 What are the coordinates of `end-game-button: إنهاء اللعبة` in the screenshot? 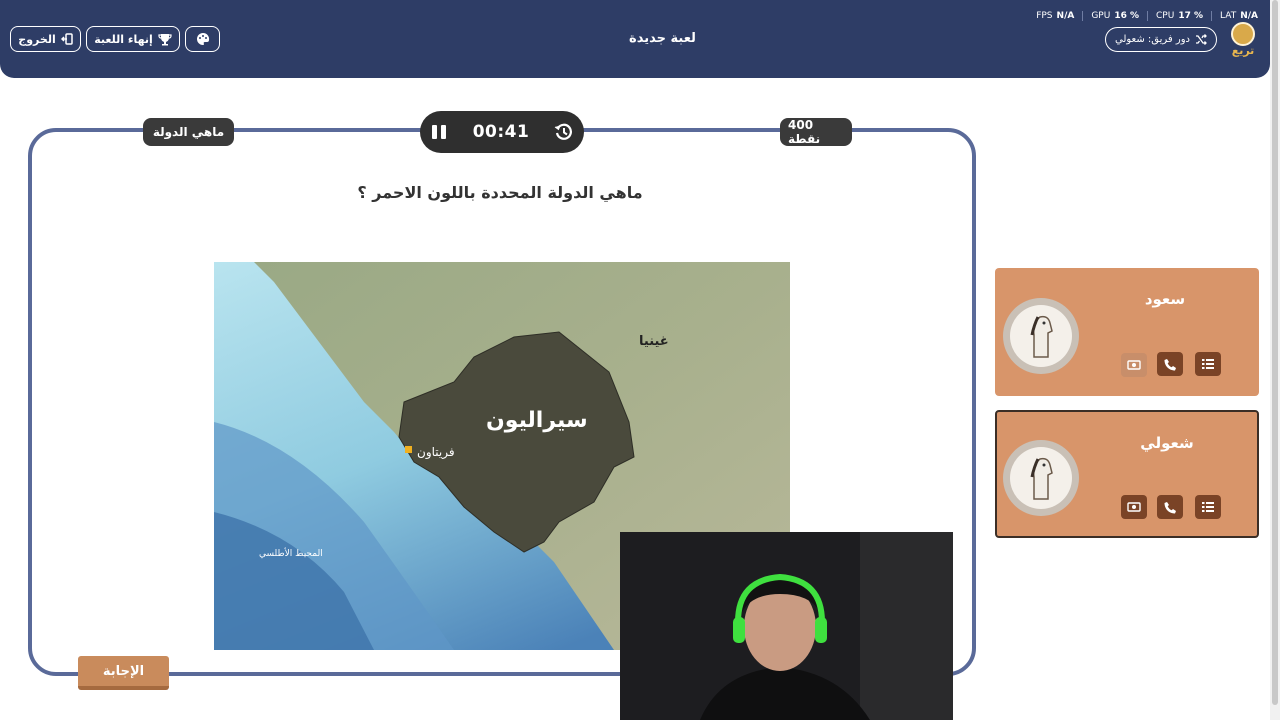 It's located at (133, 39).